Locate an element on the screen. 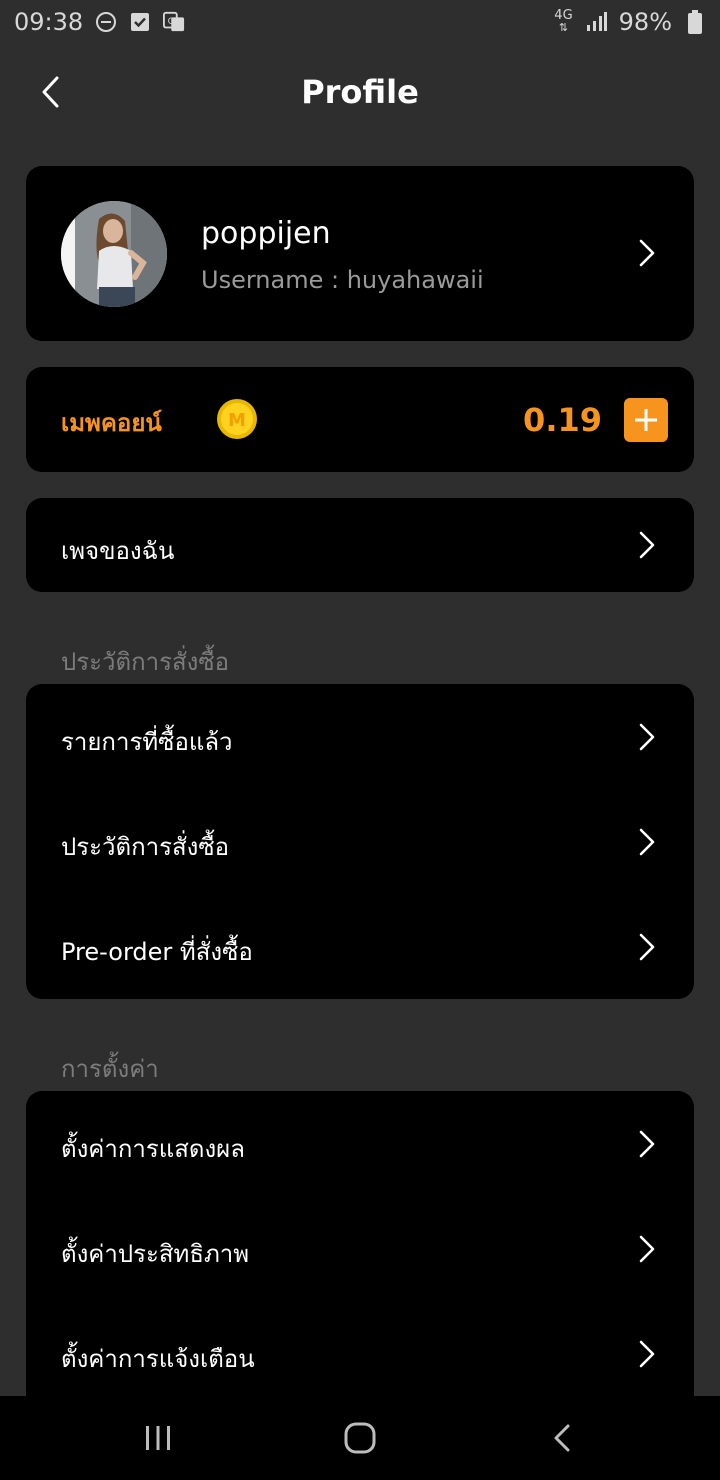 The height and width of the screenshot is (1480, 720). status-bar: 09:38 G 4G ⇅ 98% is located at coordinates (360, 22).